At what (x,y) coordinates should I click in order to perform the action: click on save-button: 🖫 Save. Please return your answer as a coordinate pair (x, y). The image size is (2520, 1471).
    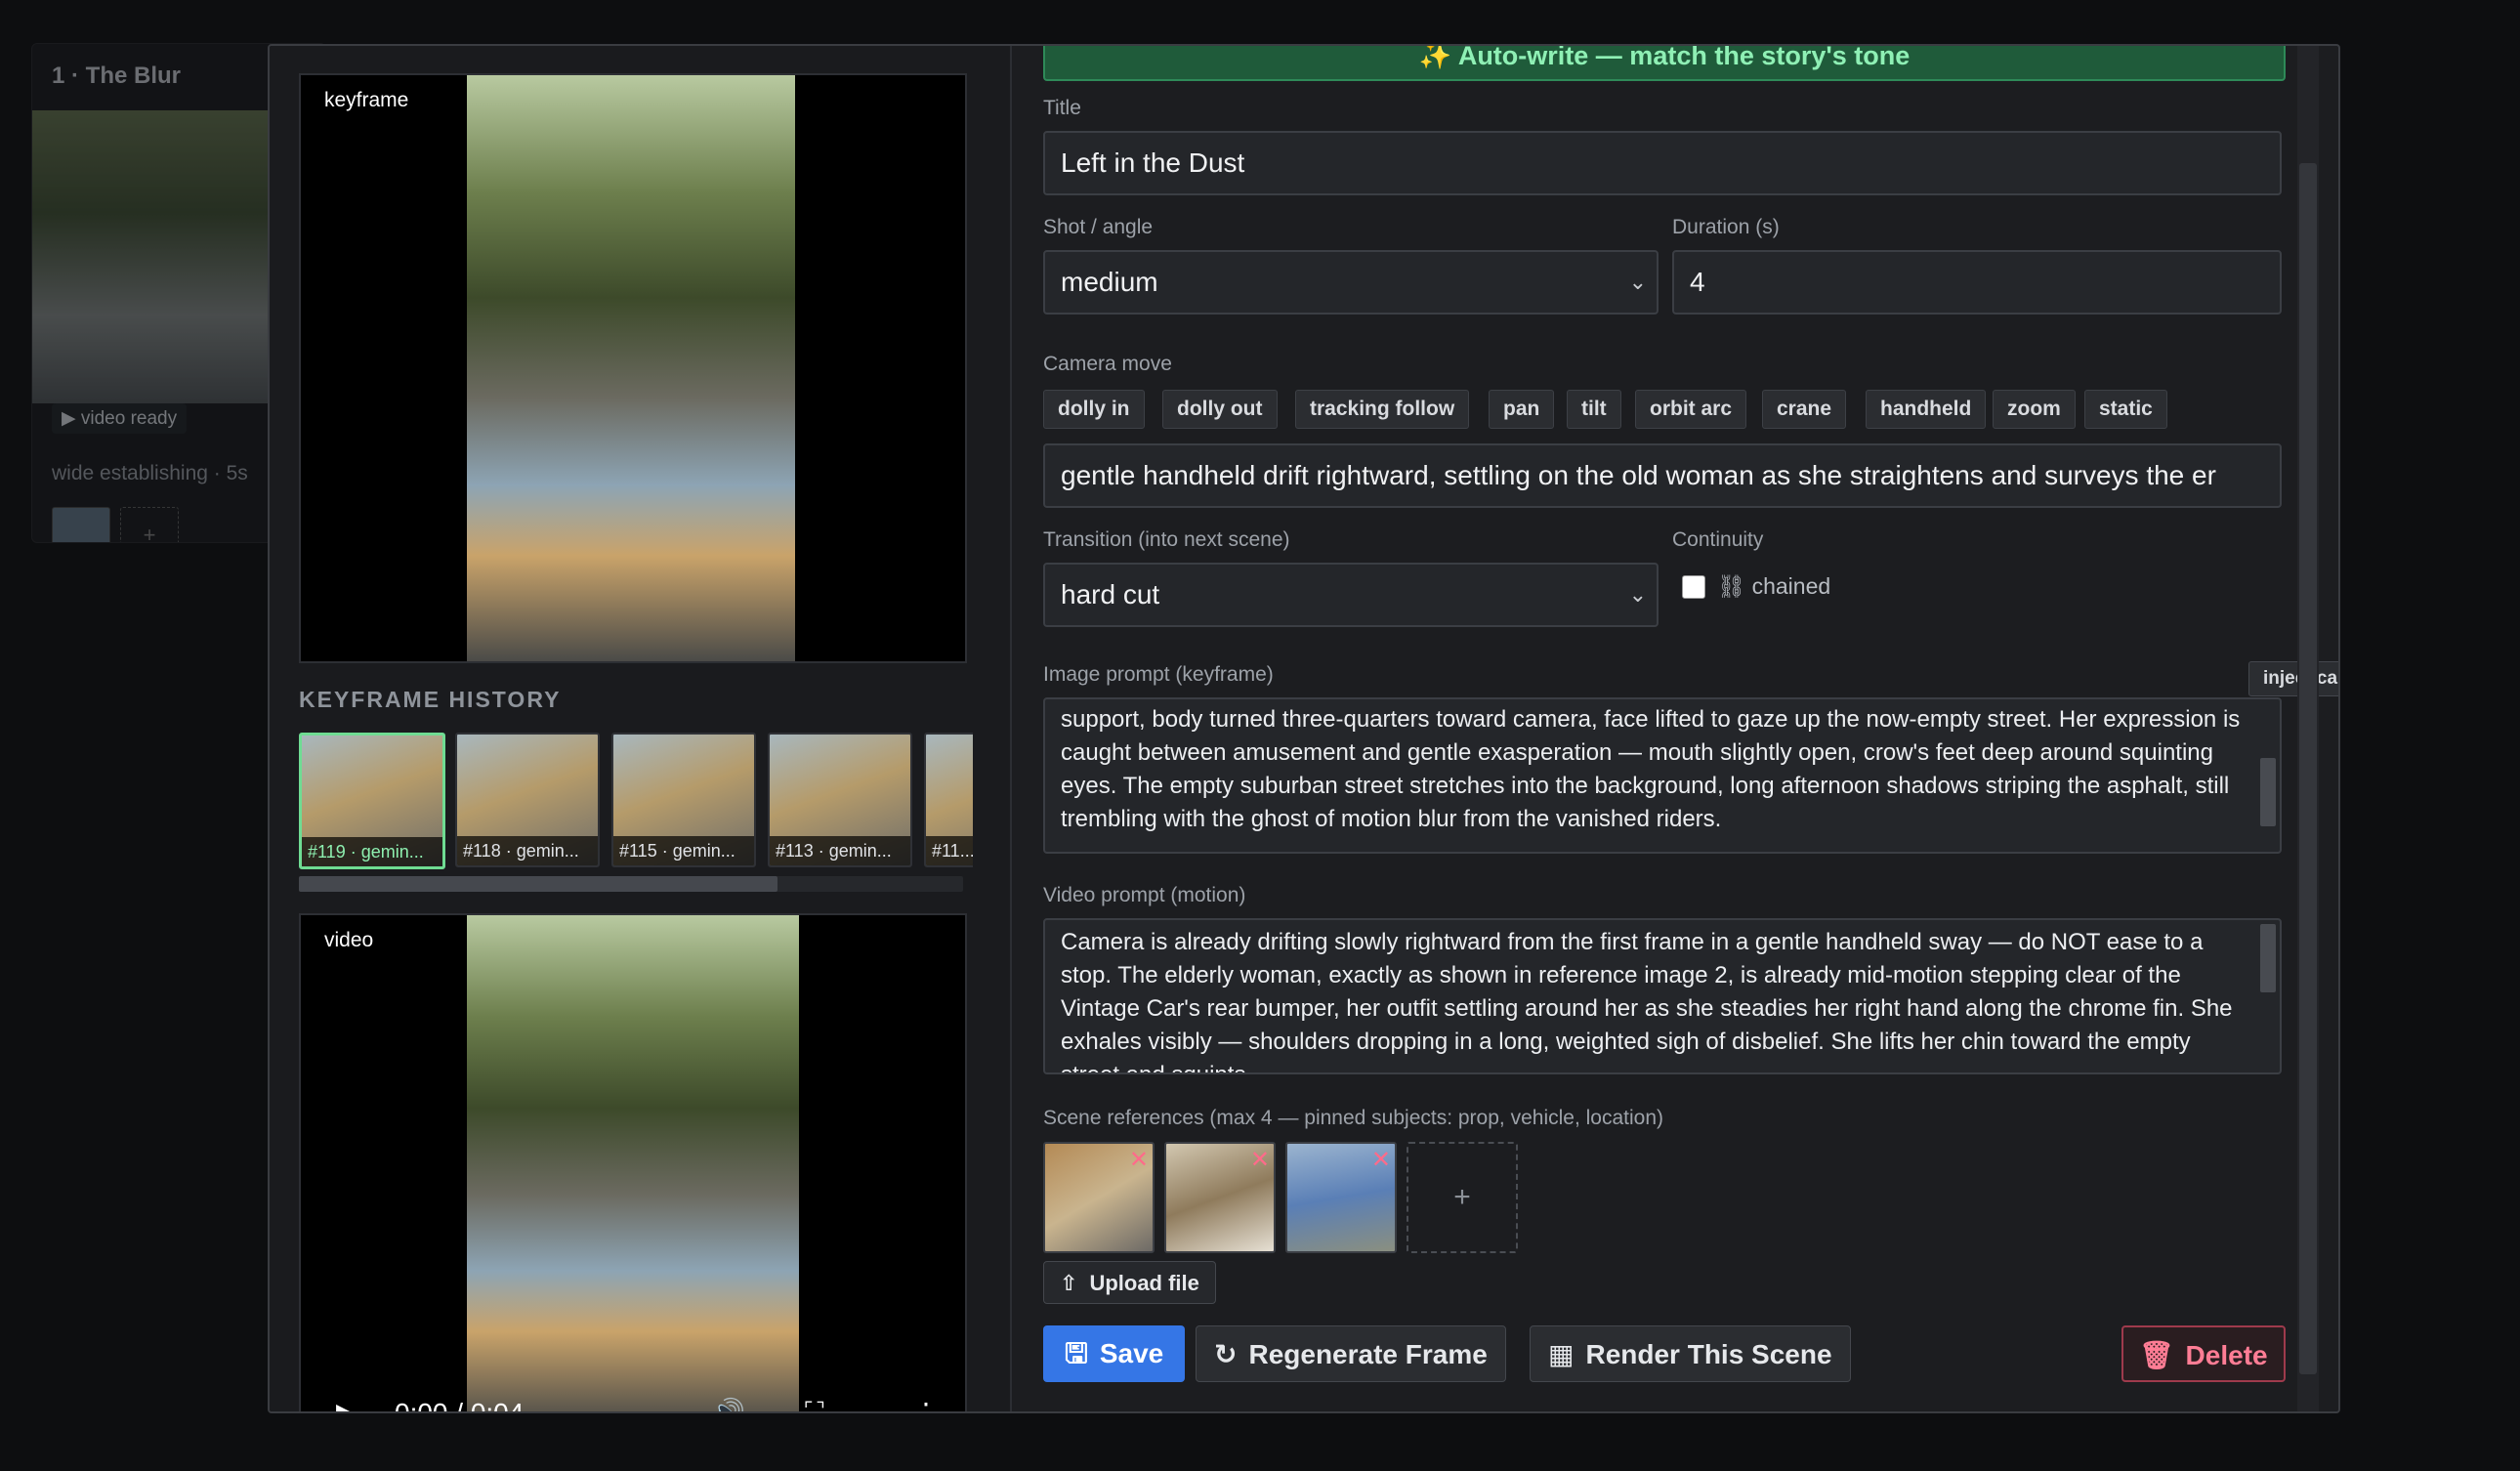
    Looking at the image, I should click on (1114, 1353).